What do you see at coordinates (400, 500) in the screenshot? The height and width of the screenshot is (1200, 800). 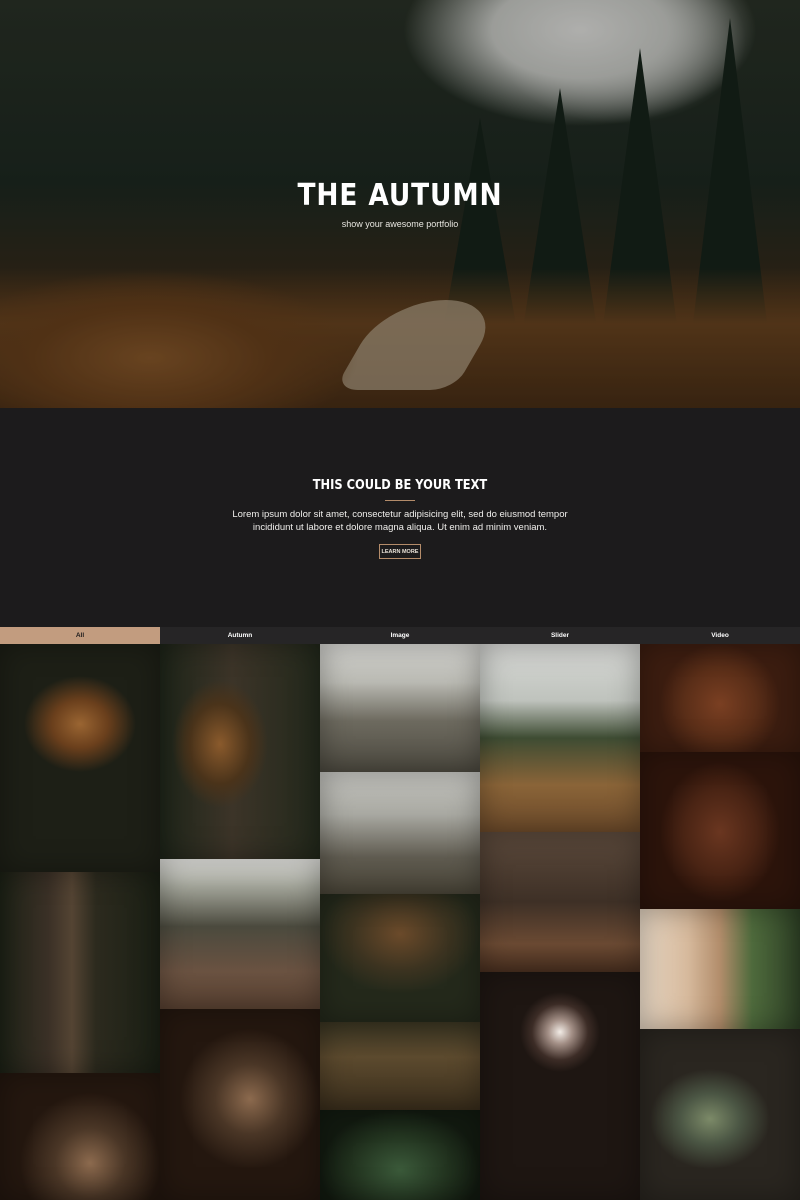 I see `intro-divider` at bounding box center [400, 500].